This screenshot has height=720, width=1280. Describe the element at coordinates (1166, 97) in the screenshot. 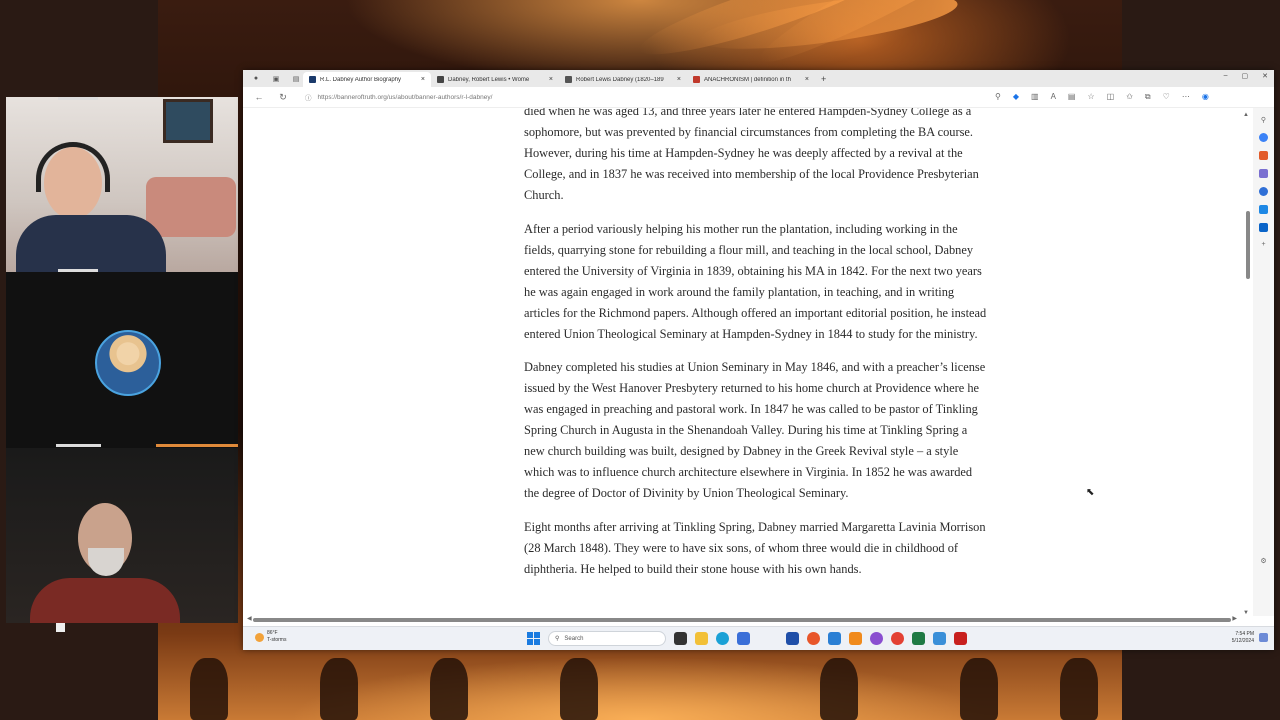

I see `browser-essentials-icon: ♡` at that location.